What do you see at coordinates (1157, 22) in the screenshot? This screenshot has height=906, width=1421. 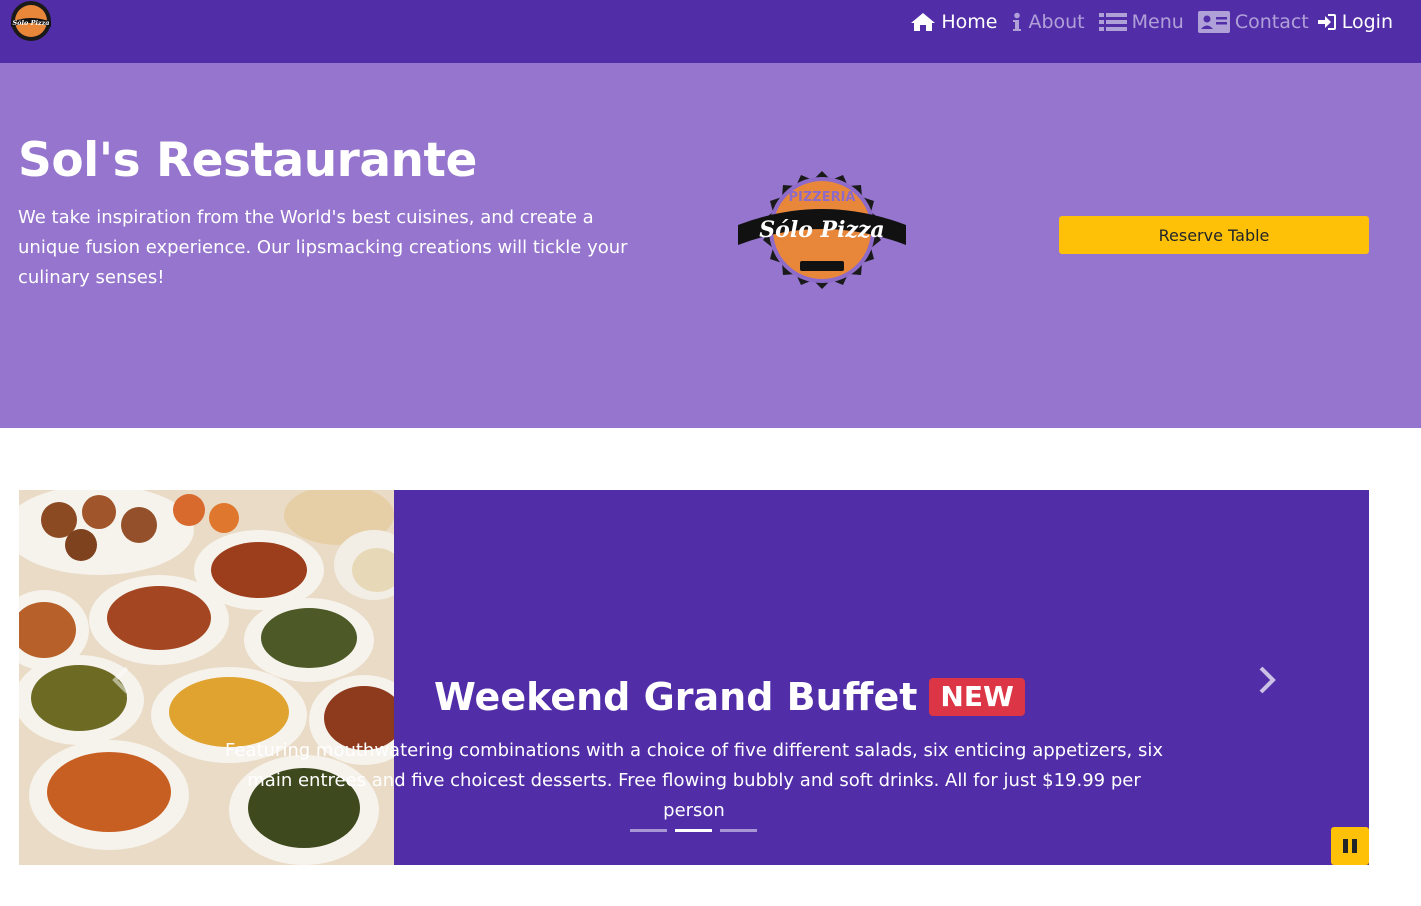 I see `nav-label-menu: Menu` at bounding box center [1157, 22].